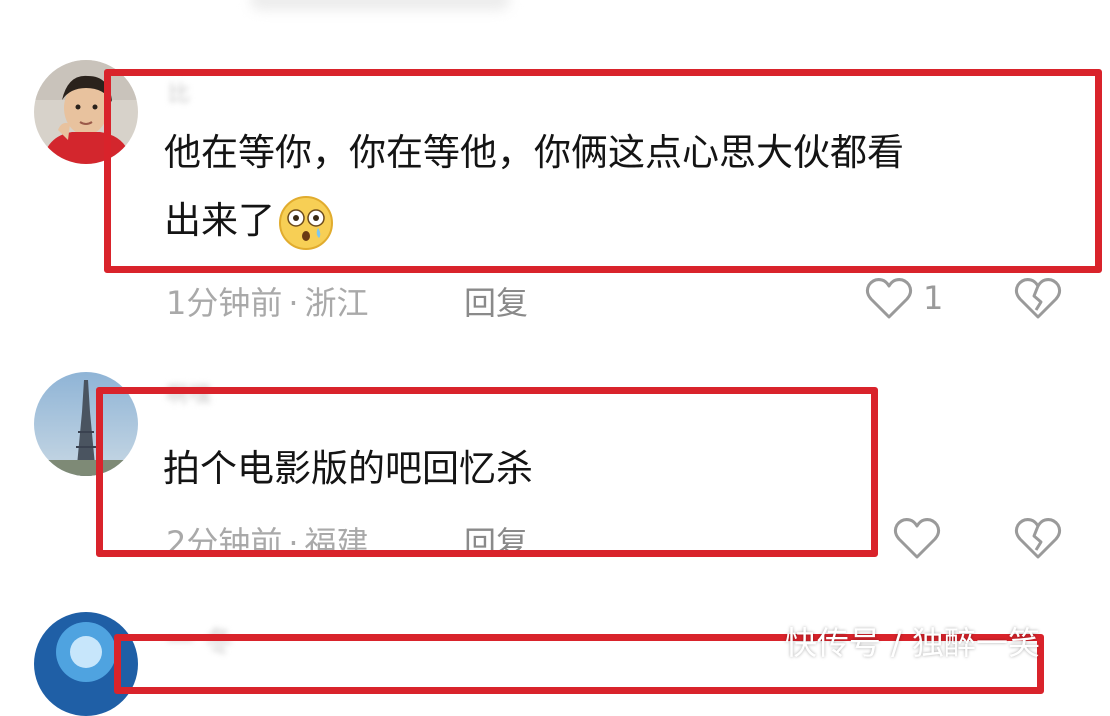  I want to click on comment-time: 2分钟前, so click(224, 543).